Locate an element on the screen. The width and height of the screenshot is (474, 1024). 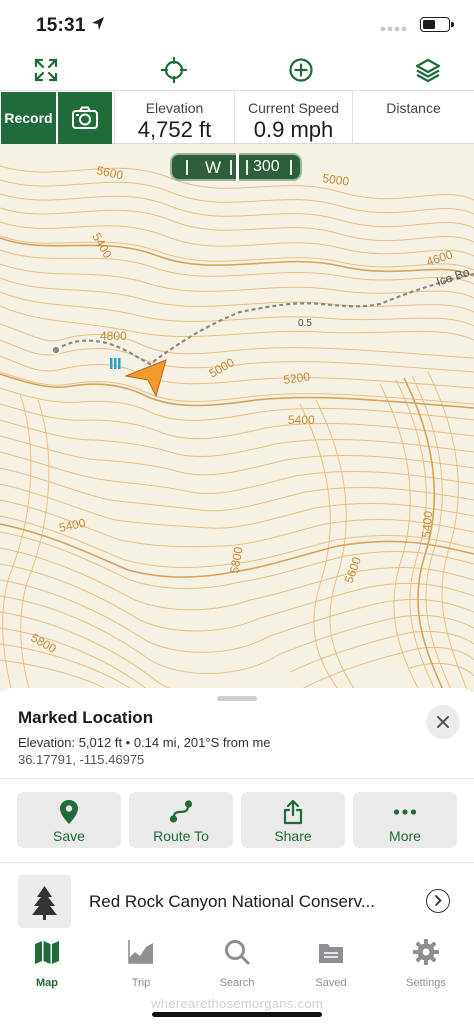
place-thumbnail is located at coordinates (44, 901).